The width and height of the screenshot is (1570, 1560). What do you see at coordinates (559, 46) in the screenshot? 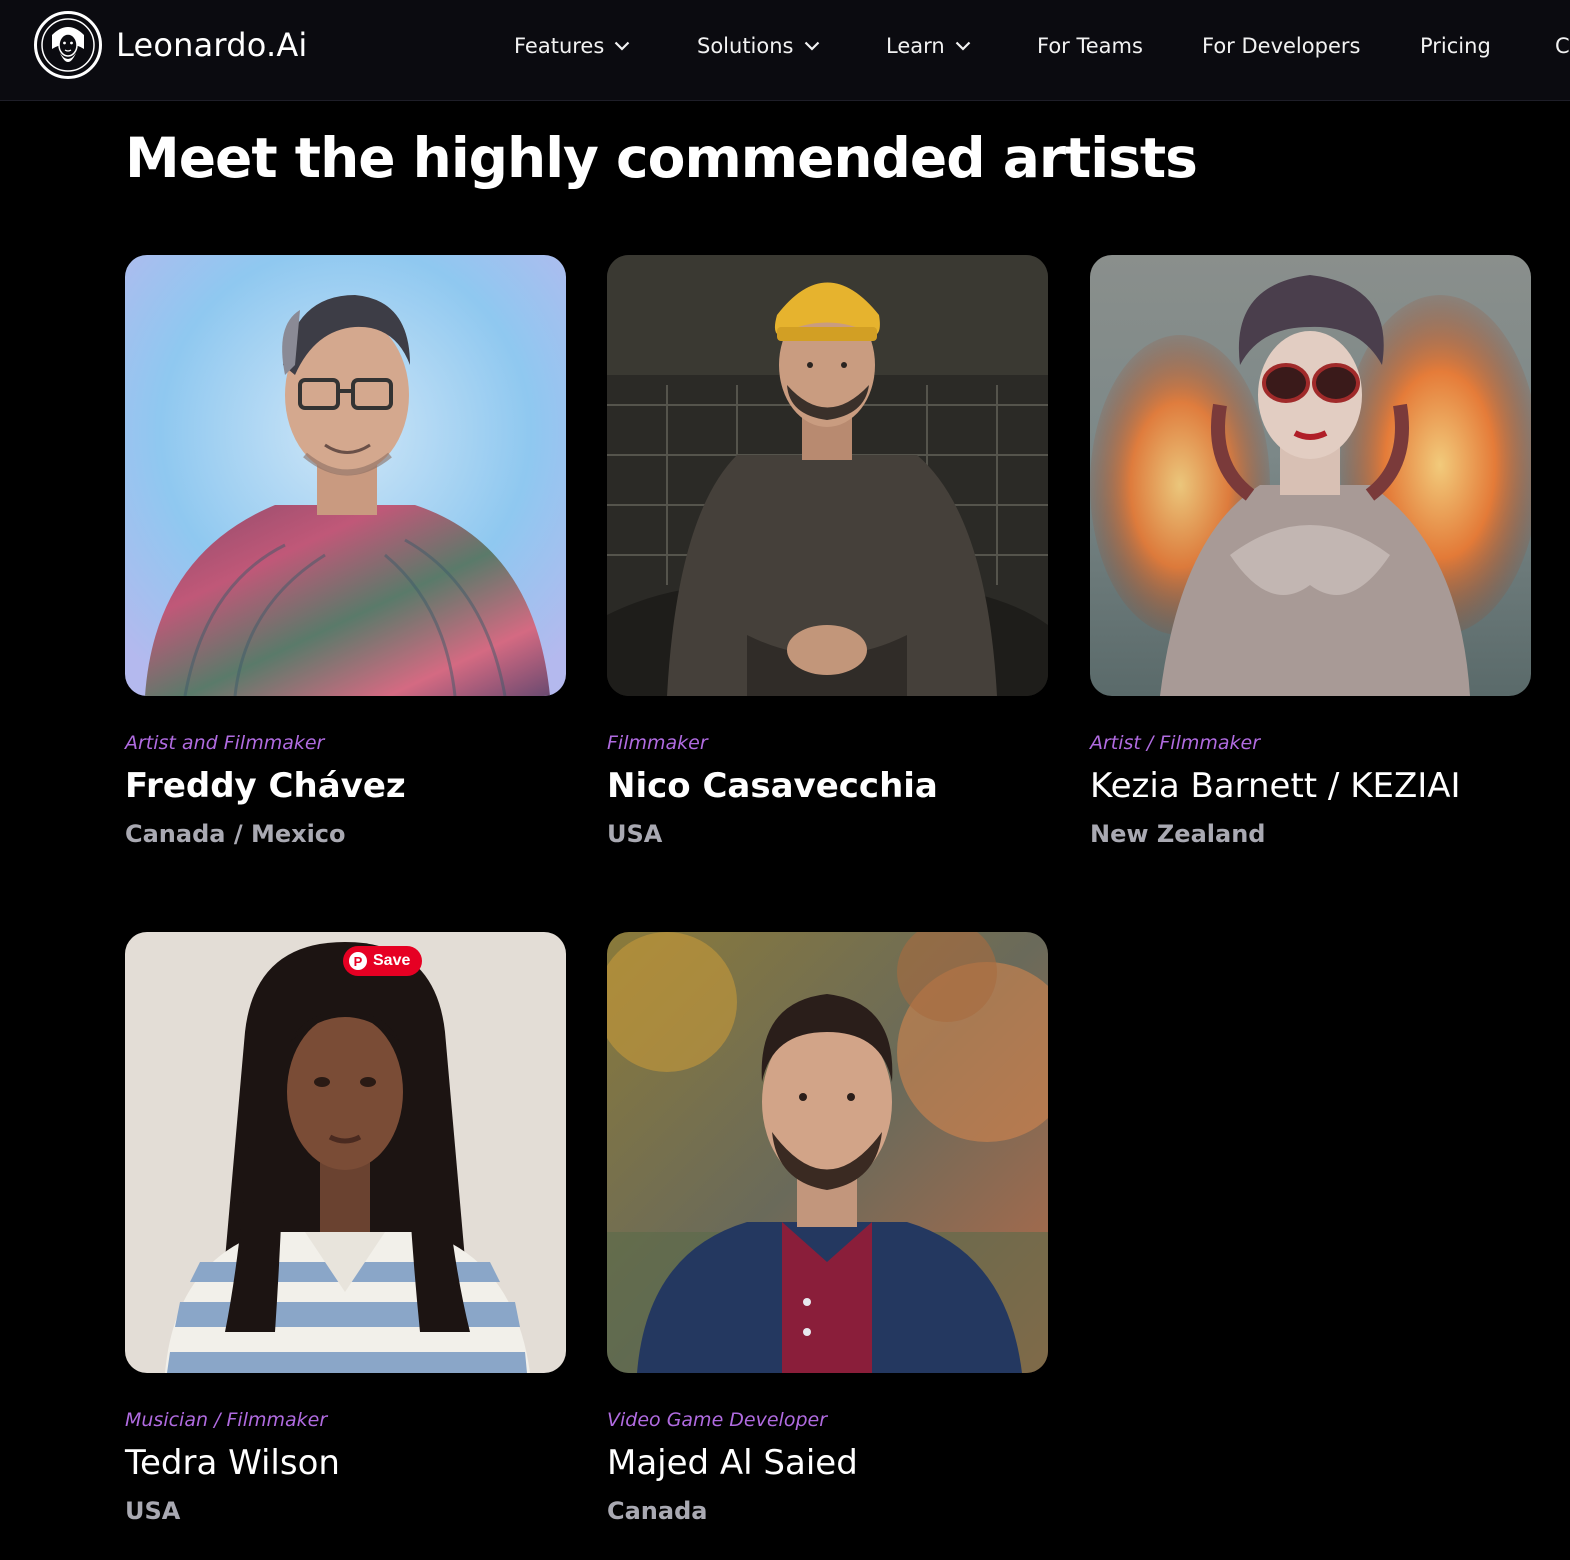
I see `nav-item-label: Features` at bounding box center [559, 46].